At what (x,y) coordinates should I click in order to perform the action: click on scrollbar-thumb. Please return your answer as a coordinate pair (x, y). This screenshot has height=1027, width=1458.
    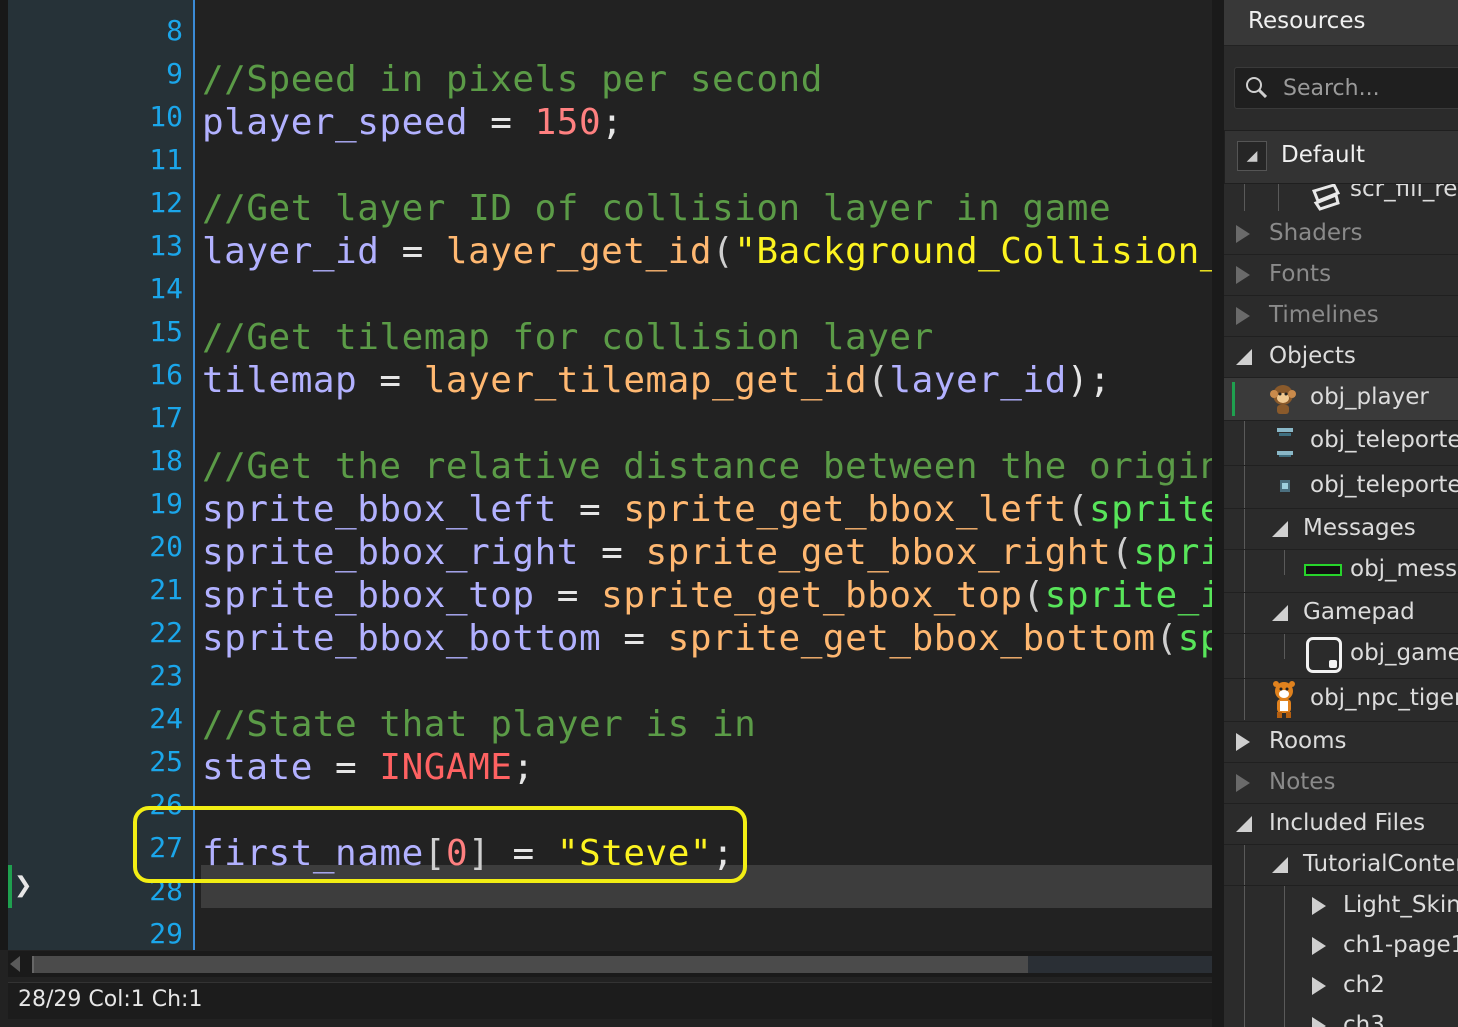
    Looking at the image, I should click on (533, 964).